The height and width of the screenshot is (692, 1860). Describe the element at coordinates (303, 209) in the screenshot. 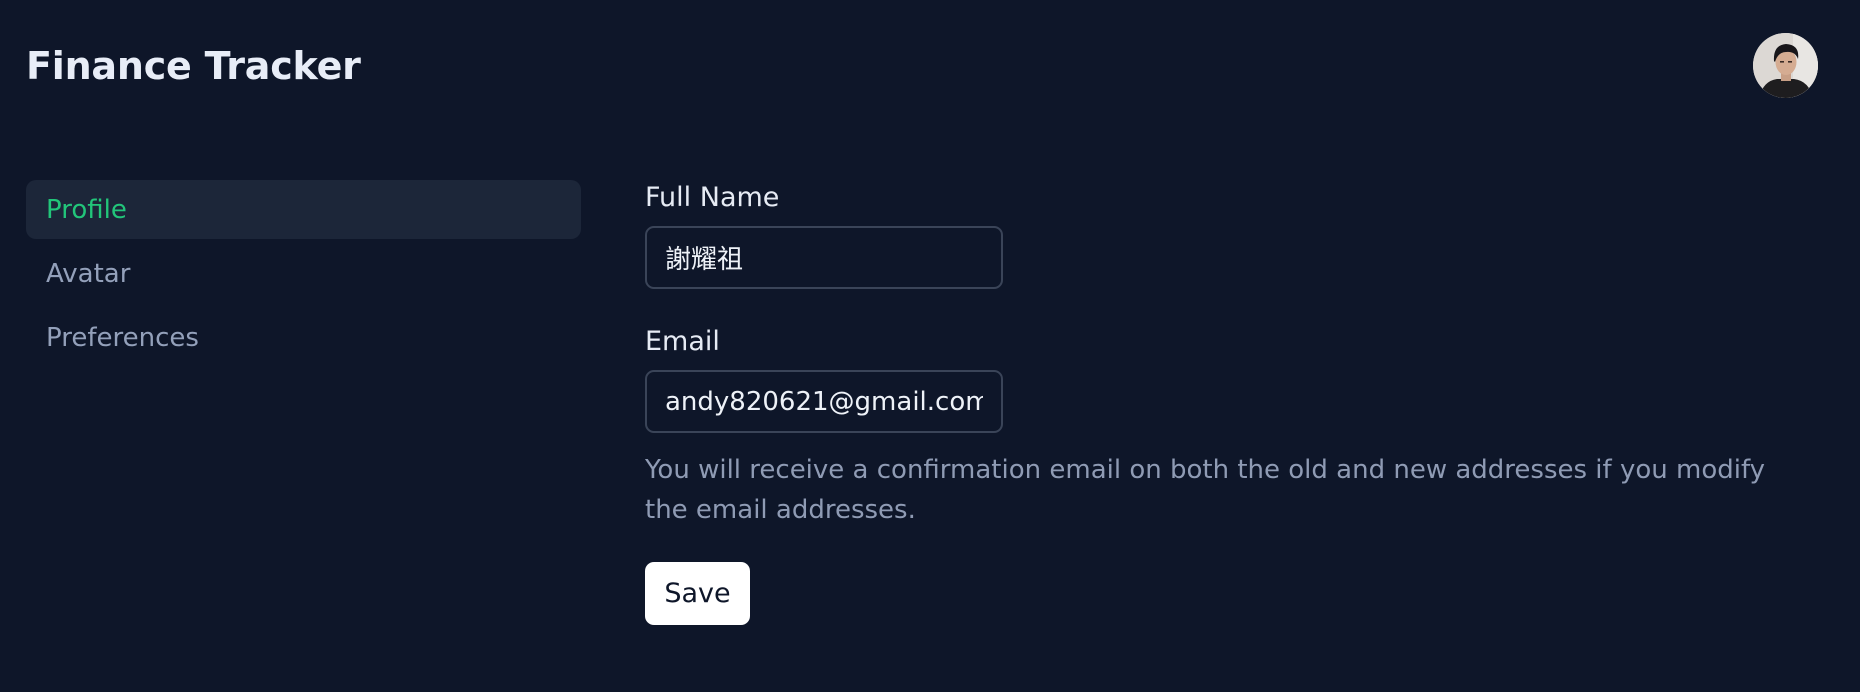

I see `sidebar-item-profile: Profile` at that location.